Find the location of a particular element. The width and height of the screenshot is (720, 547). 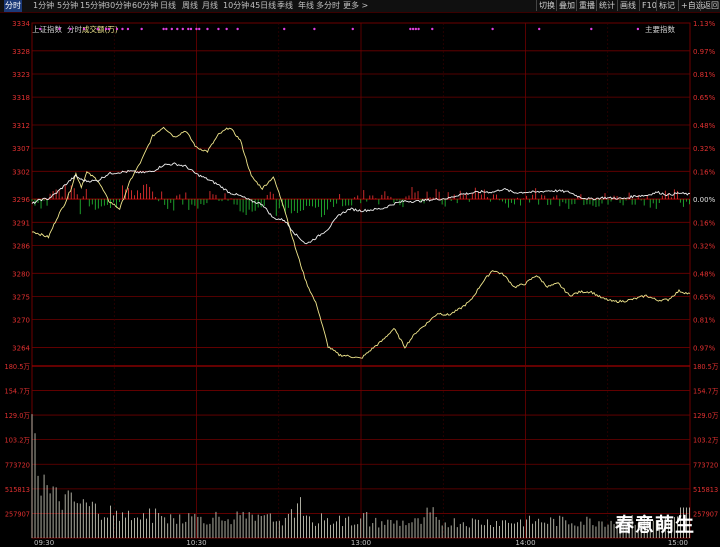

volume-tick-label: 773720 is located at coordinates (17, 465).